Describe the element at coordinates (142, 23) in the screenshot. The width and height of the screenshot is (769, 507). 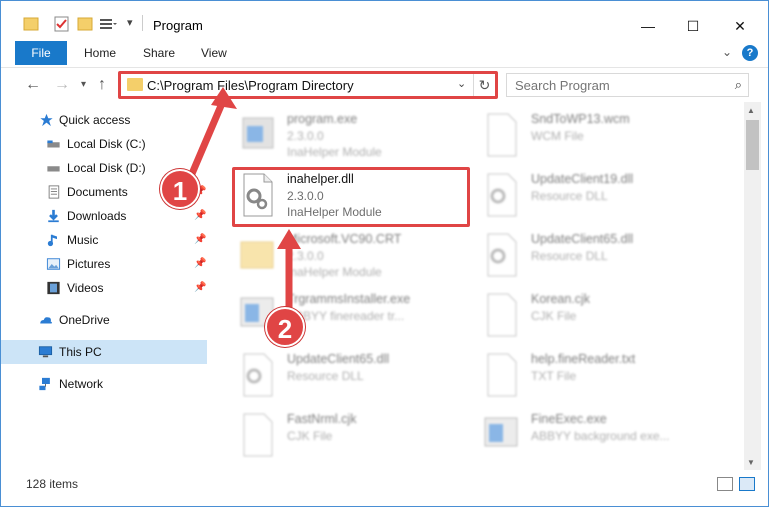
I see `title-divider` at that location.